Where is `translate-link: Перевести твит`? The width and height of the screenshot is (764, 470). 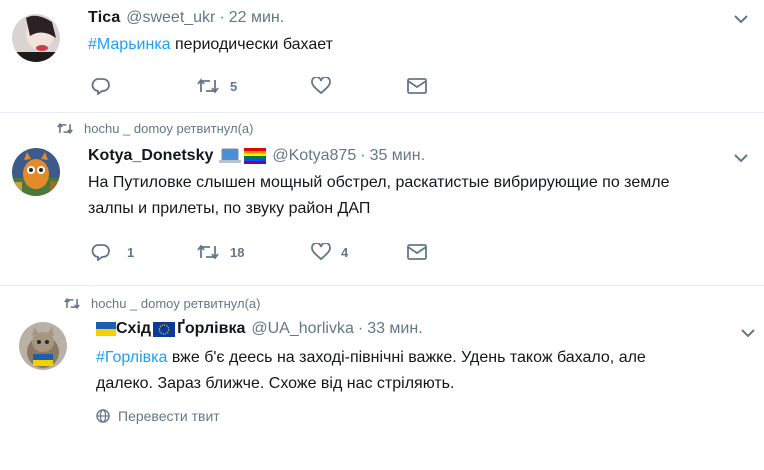 translate-link: Перевести твит is located at coordinates (158, 416).